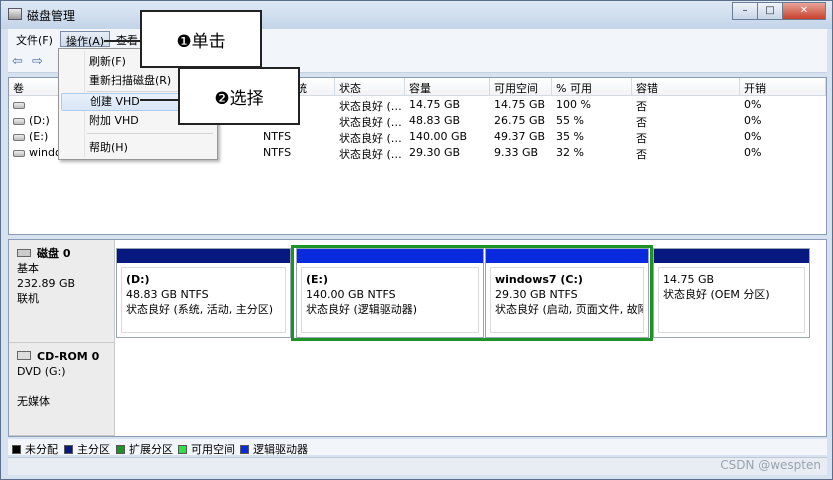 The height and width of the screenshot is (480, 833). What do you see at coordinates (41, 371) in the screenshot?
I see `cdrom-type: DVD (G:)` at bounding box center [41, 371].